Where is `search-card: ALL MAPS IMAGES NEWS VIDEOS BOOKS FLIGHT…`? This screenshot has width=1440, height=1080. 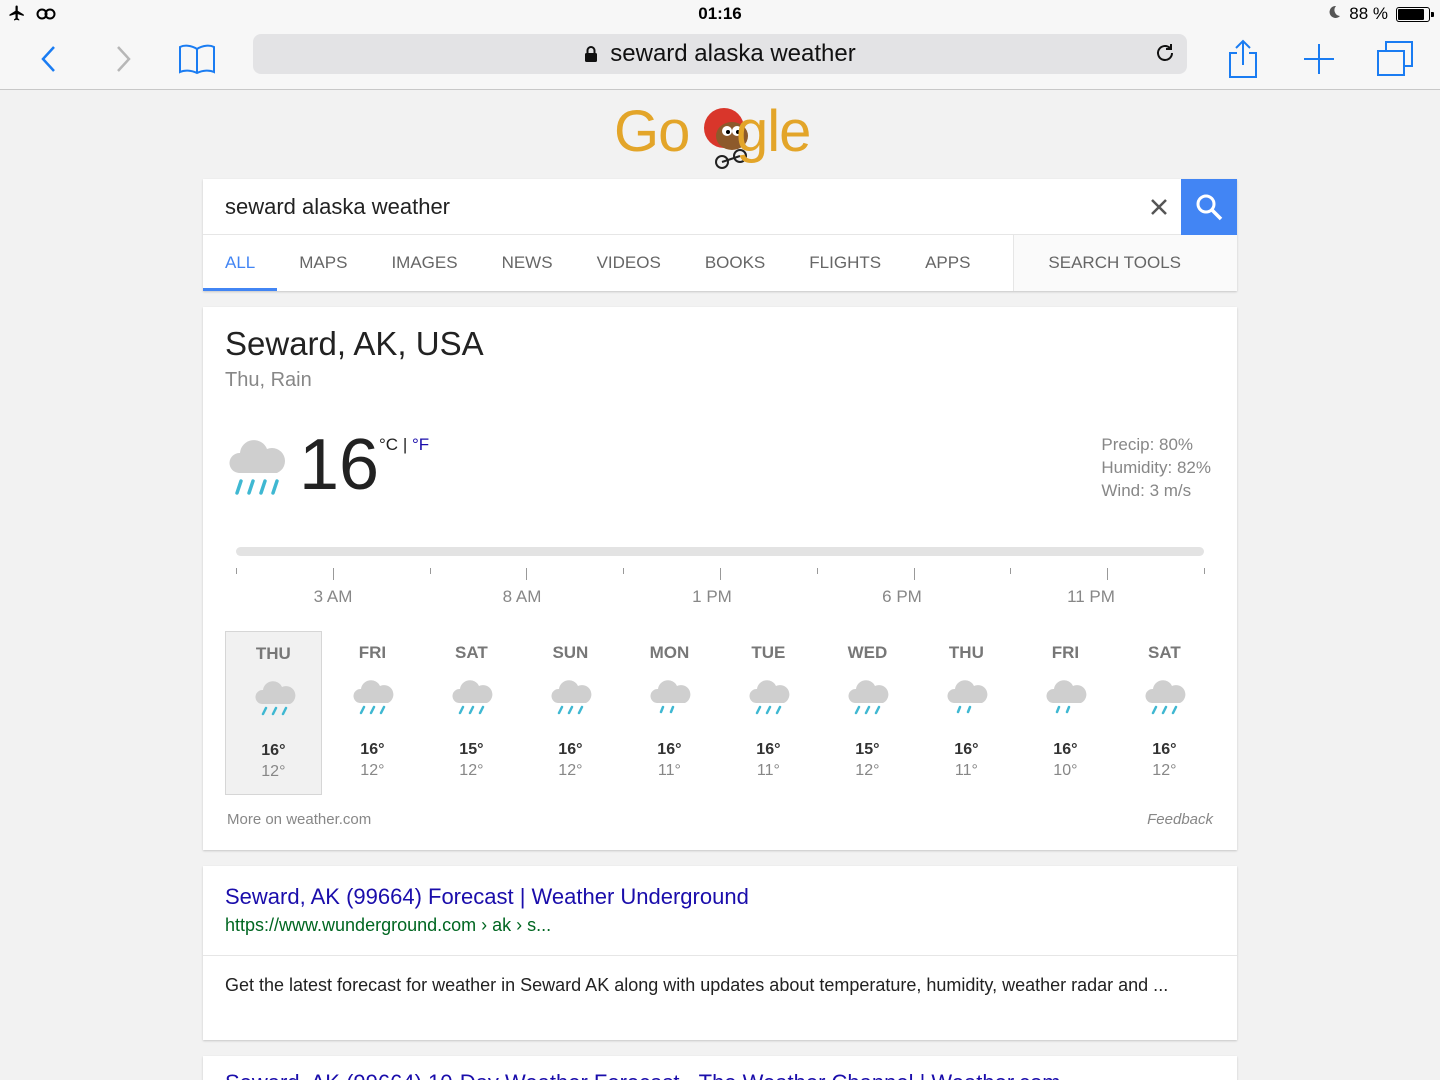 search-card: ALL MAPS IMAGES NEWS VIDEOS BOOKS FLIGHT… is located at coordinates (720, 235).